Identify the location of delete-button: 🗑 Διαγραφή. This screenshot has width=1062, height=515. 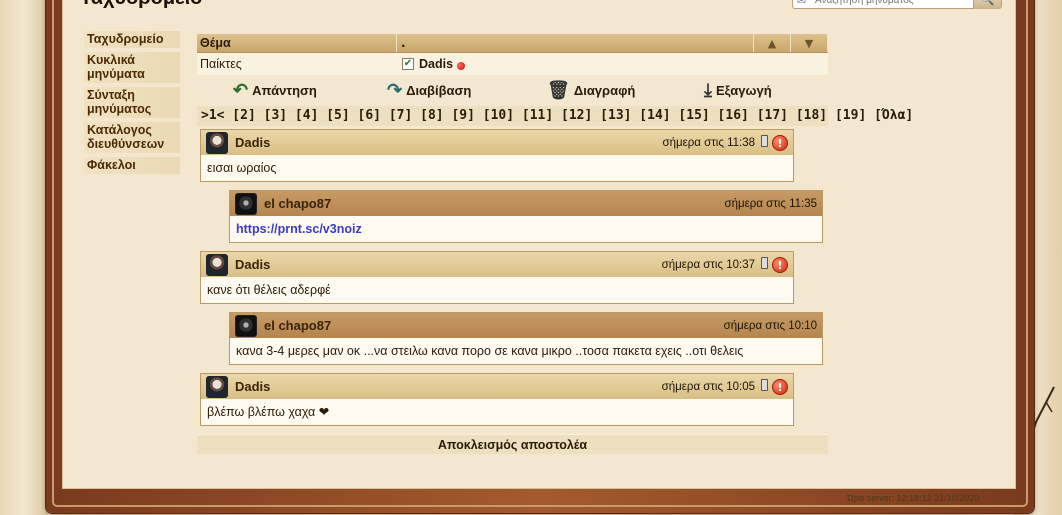
(591, 90).